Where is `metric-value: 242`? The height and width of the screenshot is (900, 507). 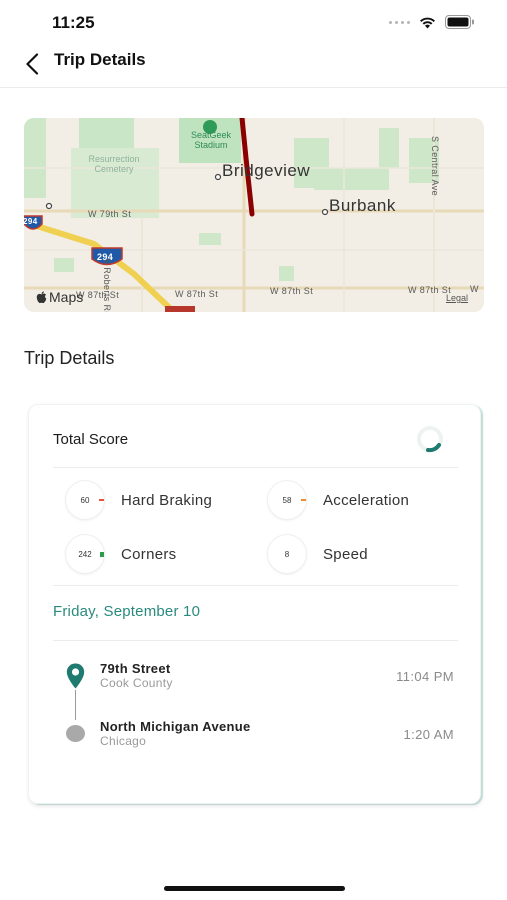 metric-value: 242 is located at coordinates (85, 554).